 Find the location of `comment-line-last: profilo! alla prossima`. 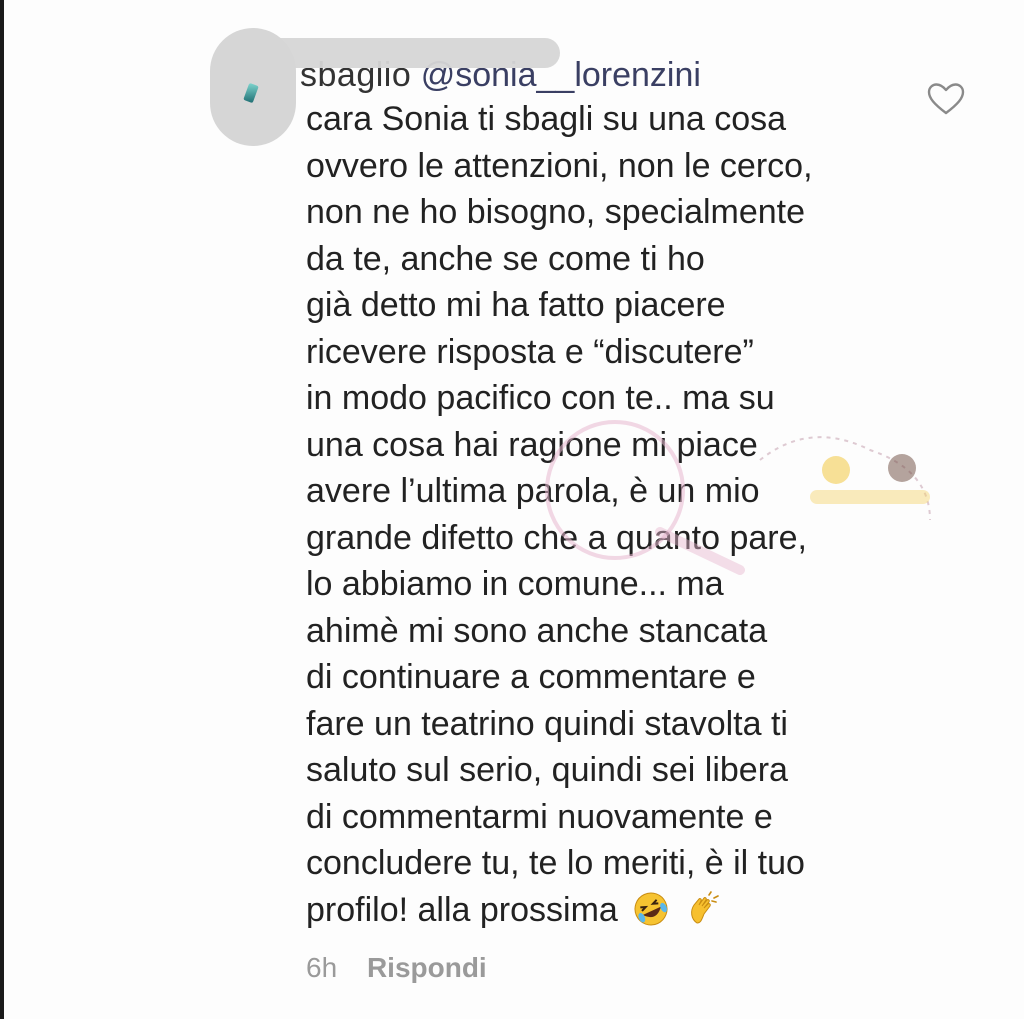

comment-line-last: profilo! alla prossima is located at coordinates (611, 910).